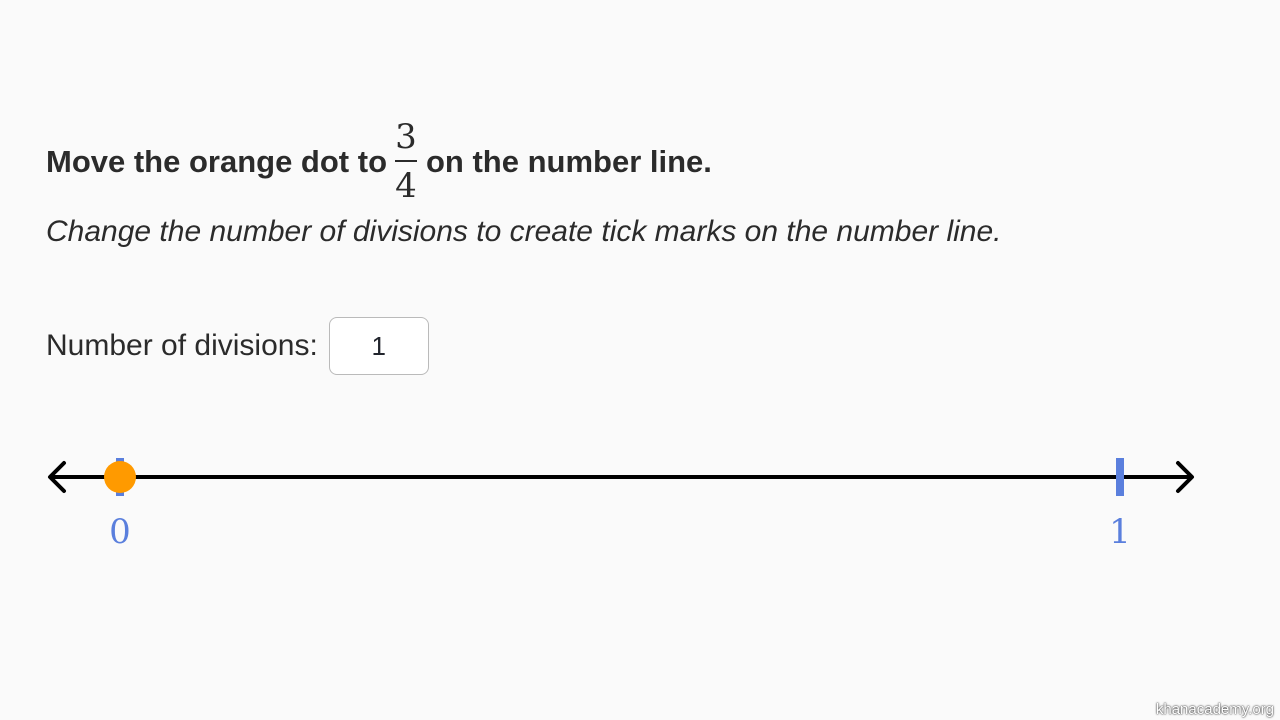  What do you see at coordinates (216, 161) in the screenshot?
I see `prompt-text-before: Move the orange dot to` at bounding box center [216, 161].